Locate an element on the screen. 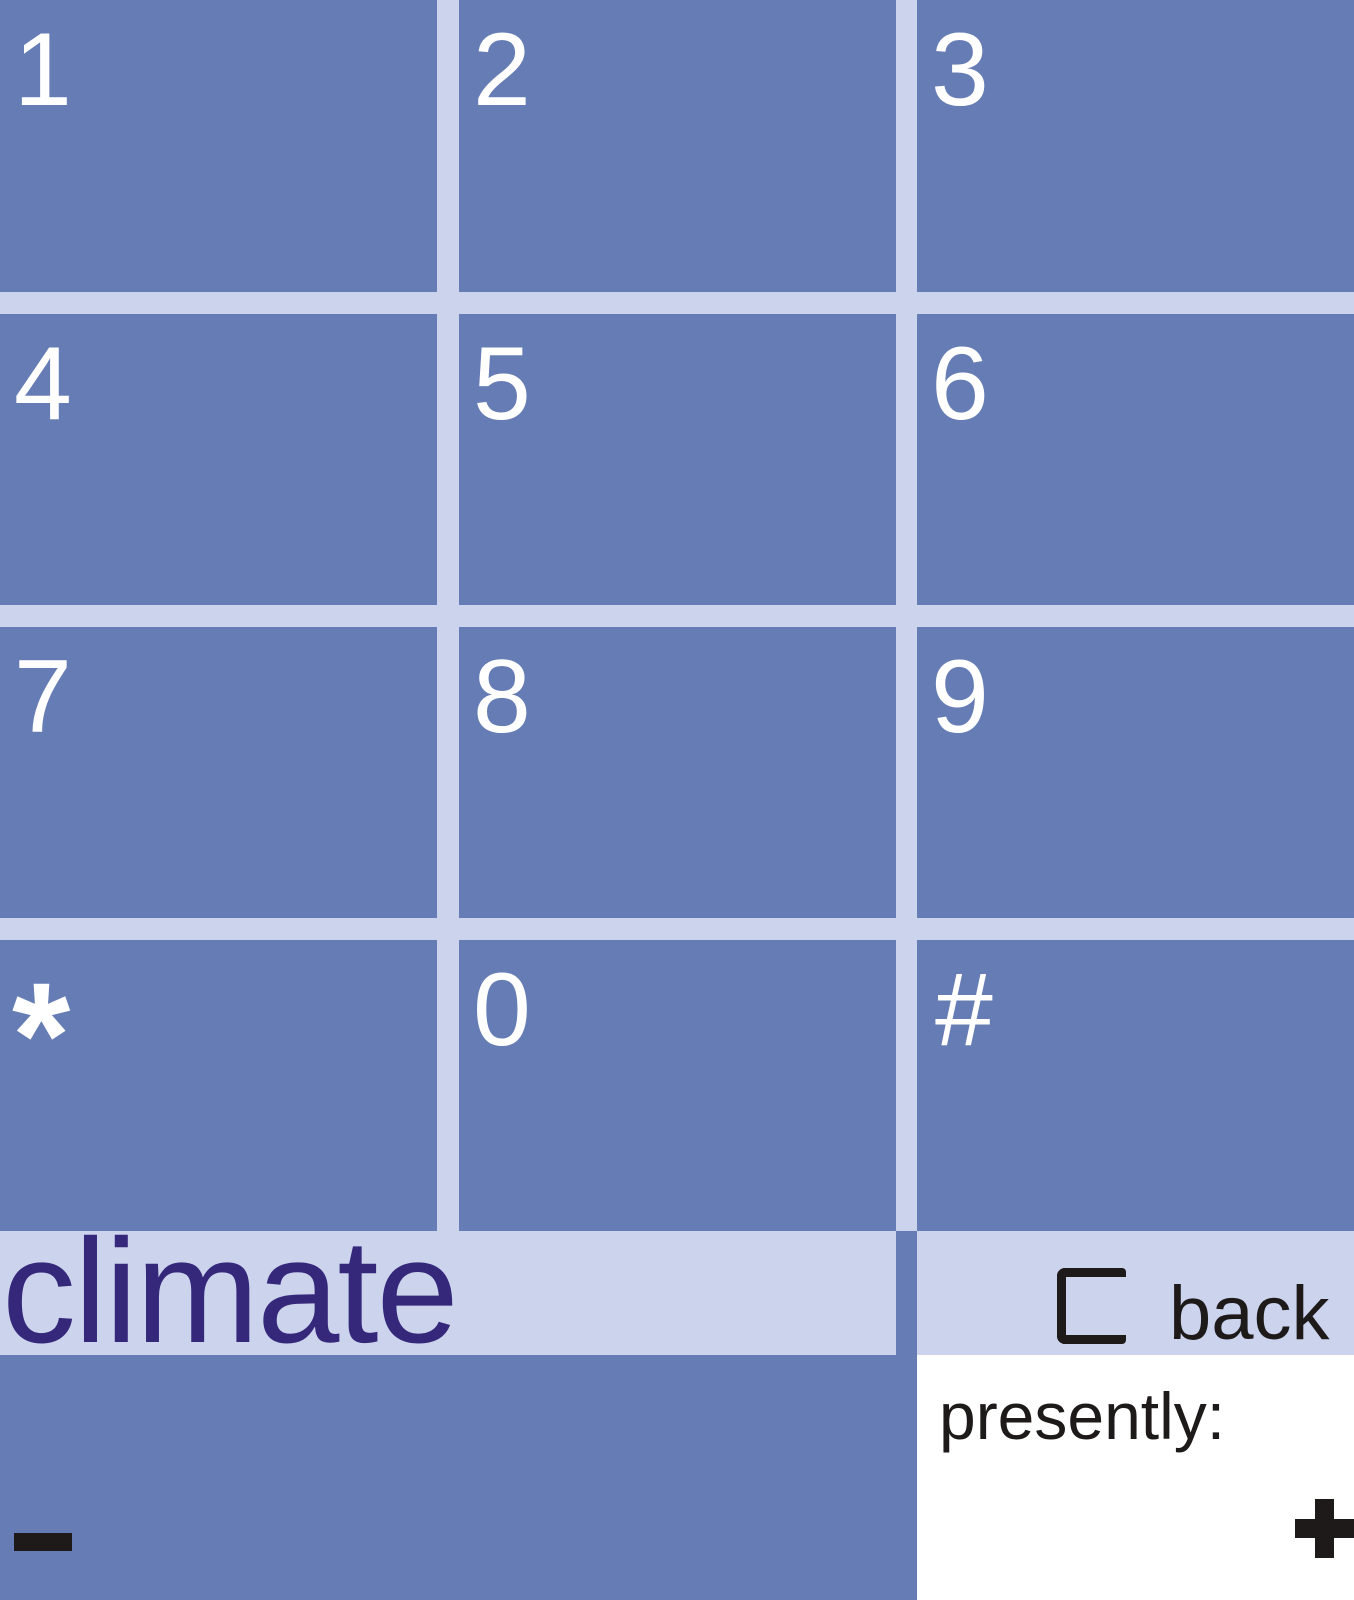 The width and height of the screenshot is (1354, 1600). key-6-label: 6 is located at coordinates (960, 384).